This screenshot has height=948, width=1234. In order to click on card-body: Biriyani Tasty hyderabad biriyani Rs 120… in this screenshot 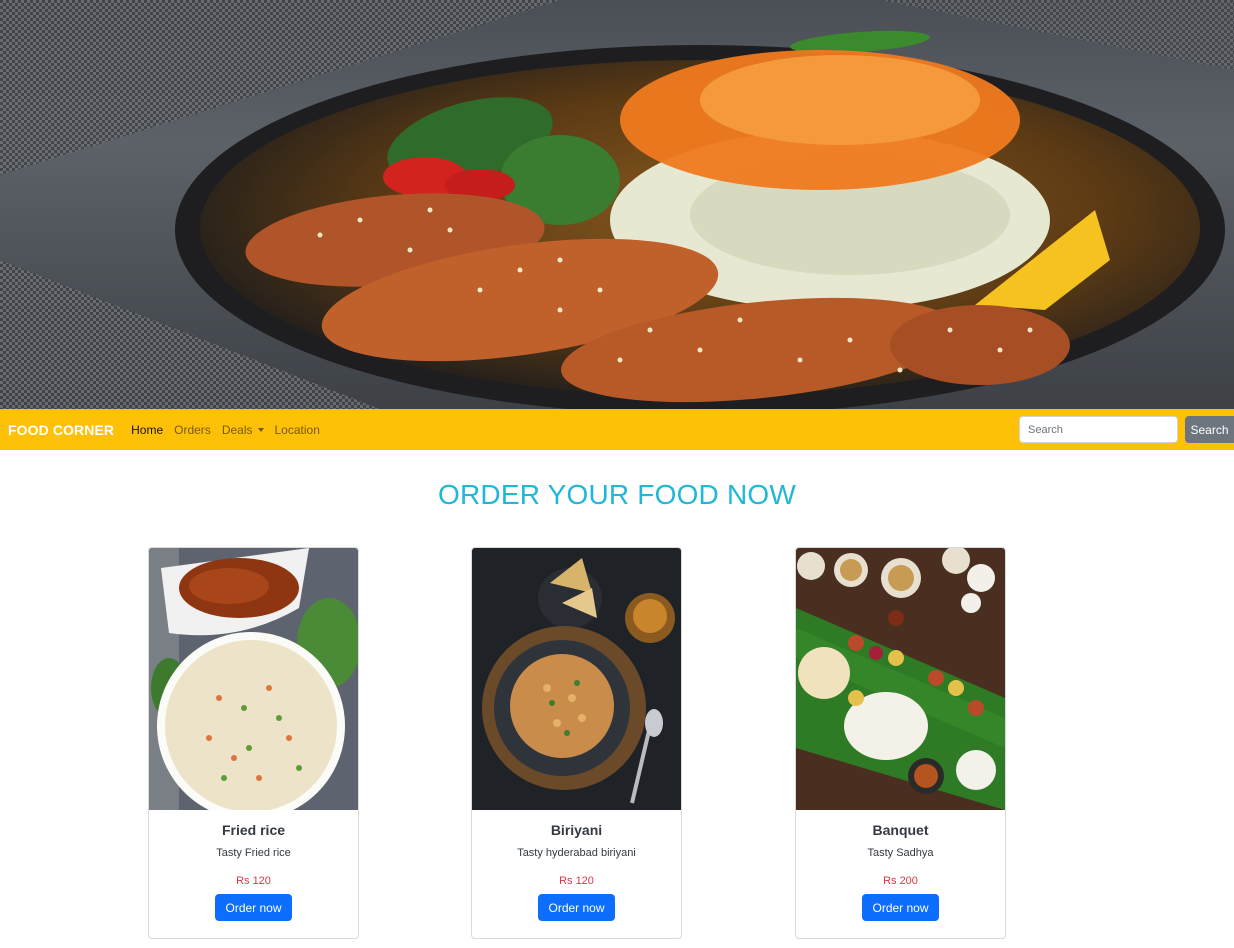, I will do `click(576, 871)`.